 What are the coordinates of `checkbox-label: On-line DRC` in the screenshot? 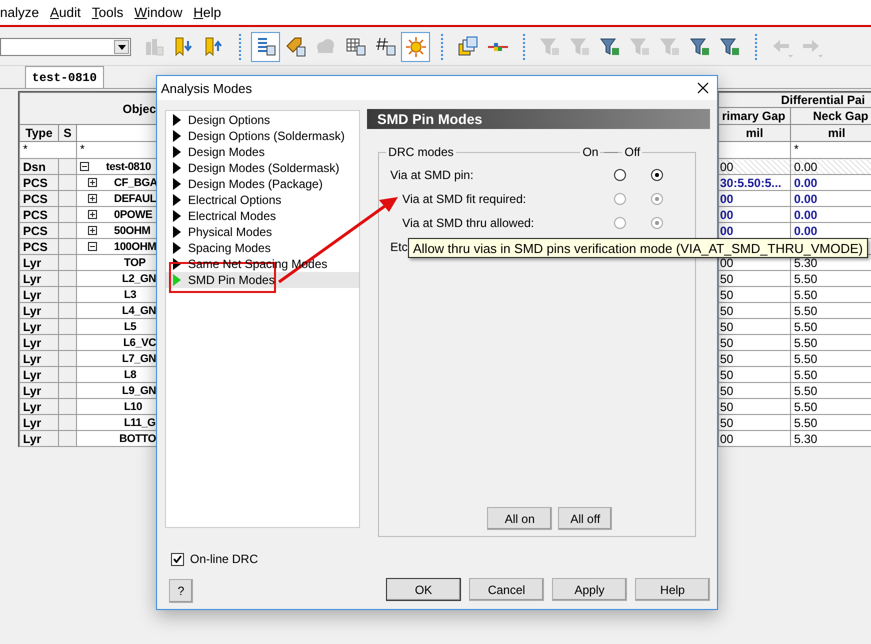 It's located at (224, 559).